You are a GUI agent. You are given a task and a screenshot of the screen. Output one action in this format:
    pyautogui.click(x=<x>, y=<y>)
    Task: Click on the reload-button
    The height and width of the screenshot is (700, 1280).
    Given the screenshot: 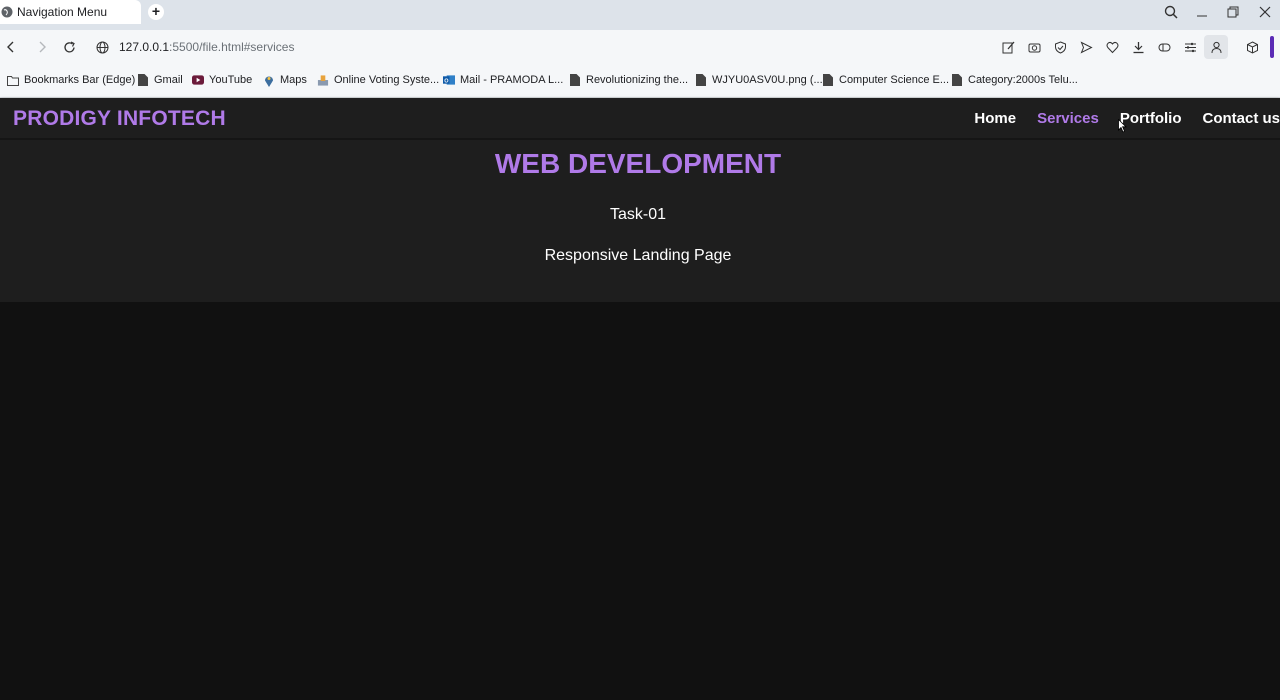 What is the action you would take?
    pyautogui.click(x=69, y=47)
    